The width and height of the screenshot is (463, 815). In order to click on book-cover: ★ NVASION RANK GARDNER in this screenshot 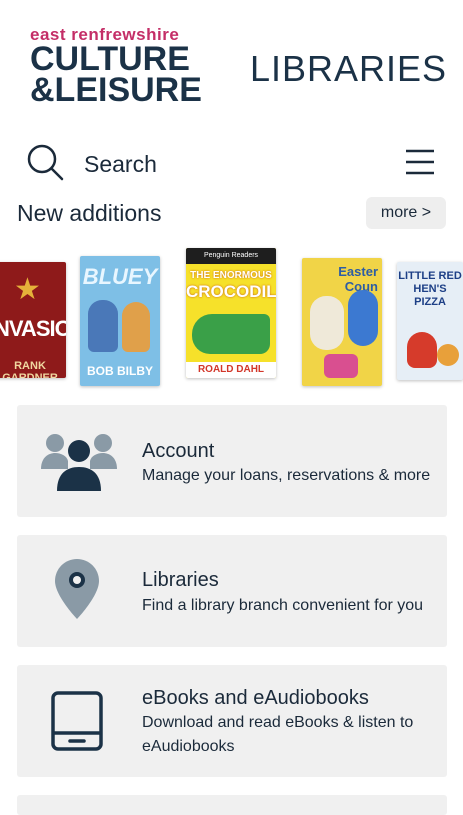, I will do `click(33, 320)`.